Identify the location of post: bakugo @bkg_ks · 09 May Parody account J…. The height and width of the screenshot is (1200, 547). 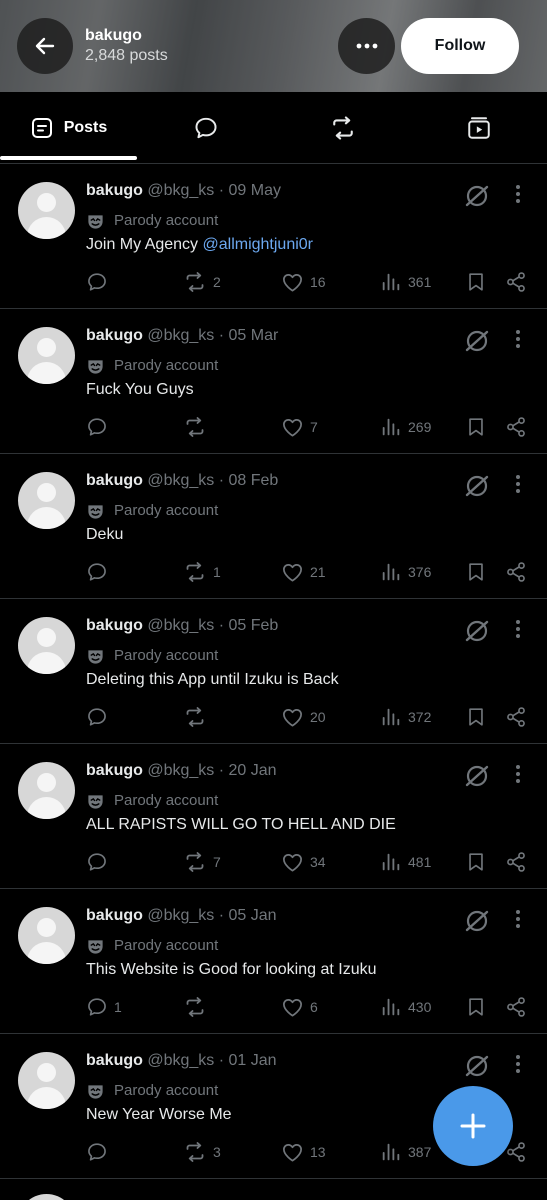
(273, 236).